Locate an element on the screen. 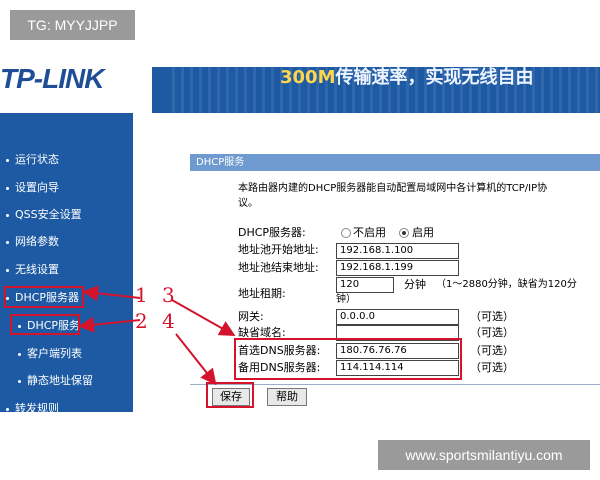 Image resolution: width=600 pixels, height=480 pixels. tp-link-logo: TP-LINK is located at coordinates (52, 80).